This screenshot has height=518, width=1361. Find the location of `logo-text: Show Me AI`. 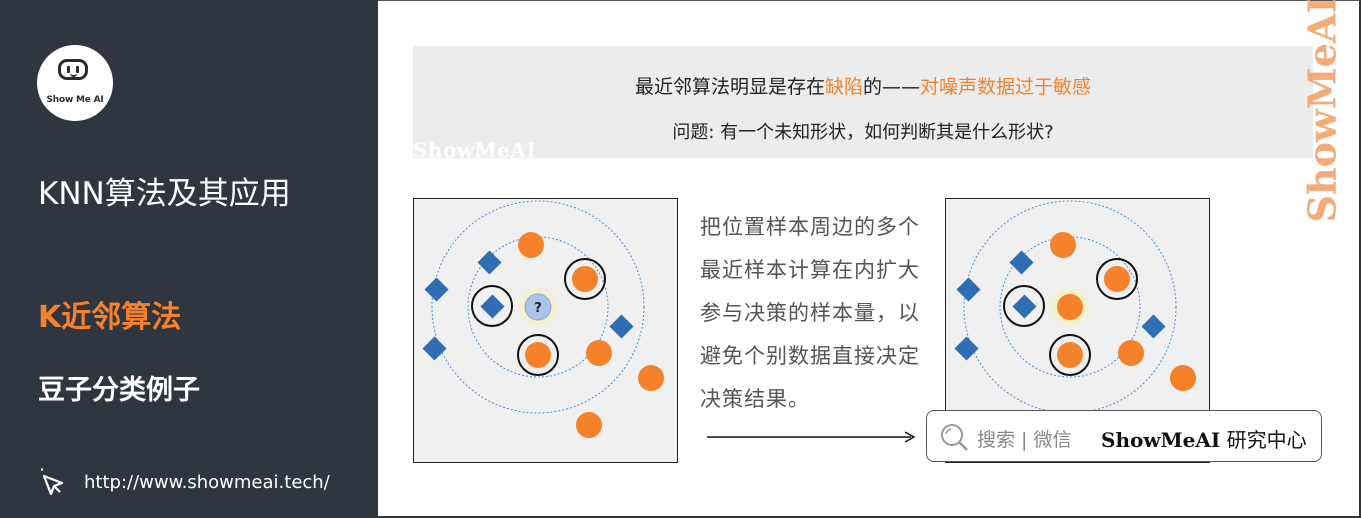

logo-text: Show Me AI is located at coordinates (75, 100).